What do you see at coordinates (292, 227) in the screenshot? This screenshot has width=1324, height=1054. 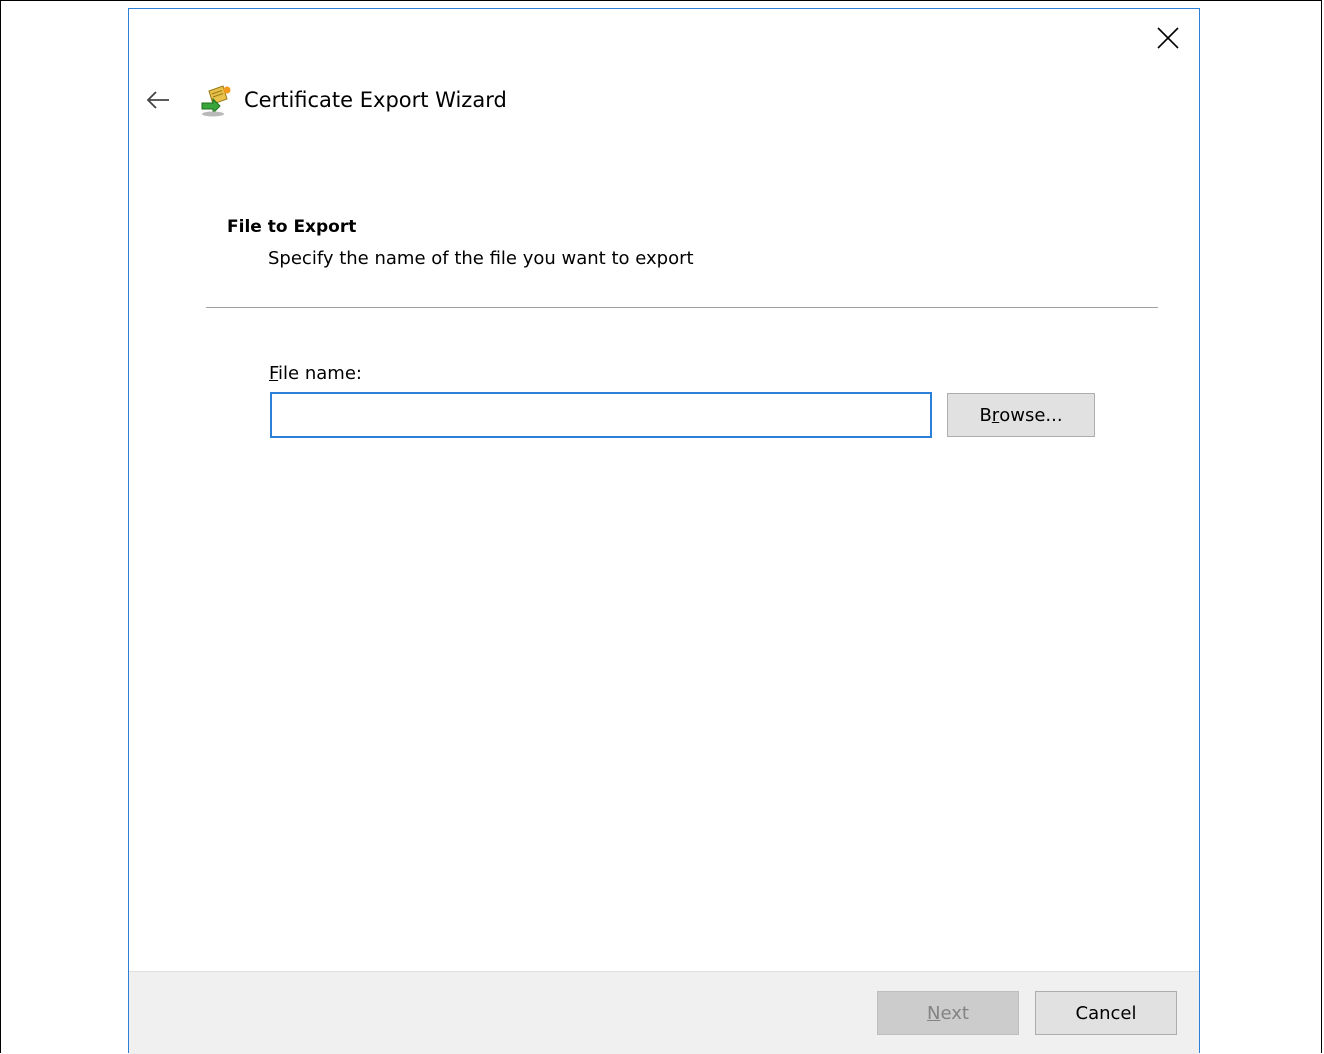 I see `page-heading: File to Export` at bounding box center [292, 227].